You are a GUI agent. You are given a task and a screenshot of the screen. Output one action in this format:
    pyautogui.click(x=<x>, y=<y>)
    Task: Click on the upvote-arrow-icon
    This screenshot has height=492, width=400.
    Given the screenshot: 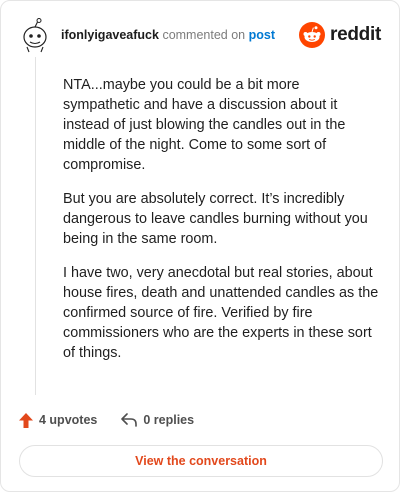 What is the action you would take?
    pyautogui.click(x=26, y=420)
    